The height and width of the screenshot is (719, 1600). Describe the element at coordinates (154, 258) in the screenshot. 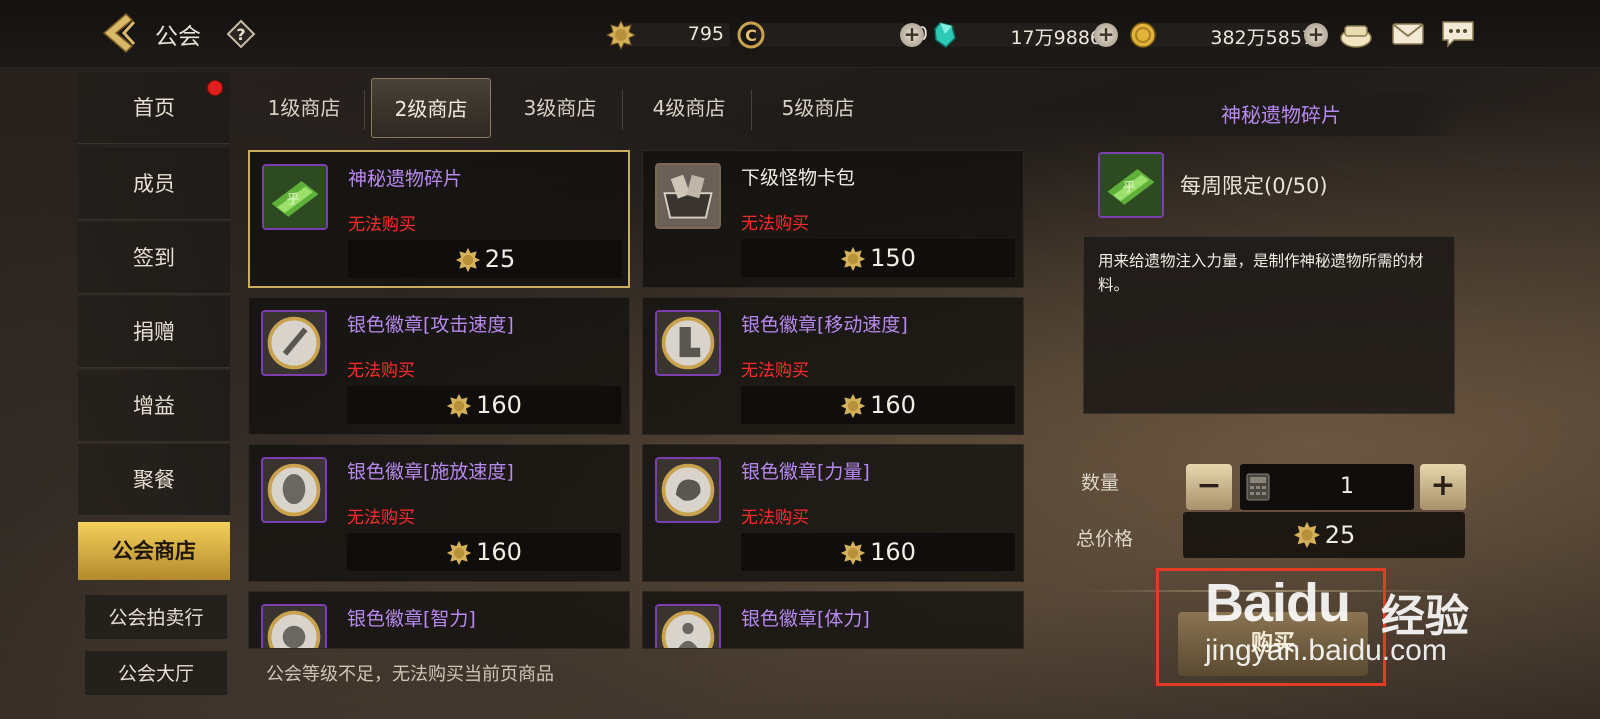

I see `sidebar-item-checkin: 签到` at that location.